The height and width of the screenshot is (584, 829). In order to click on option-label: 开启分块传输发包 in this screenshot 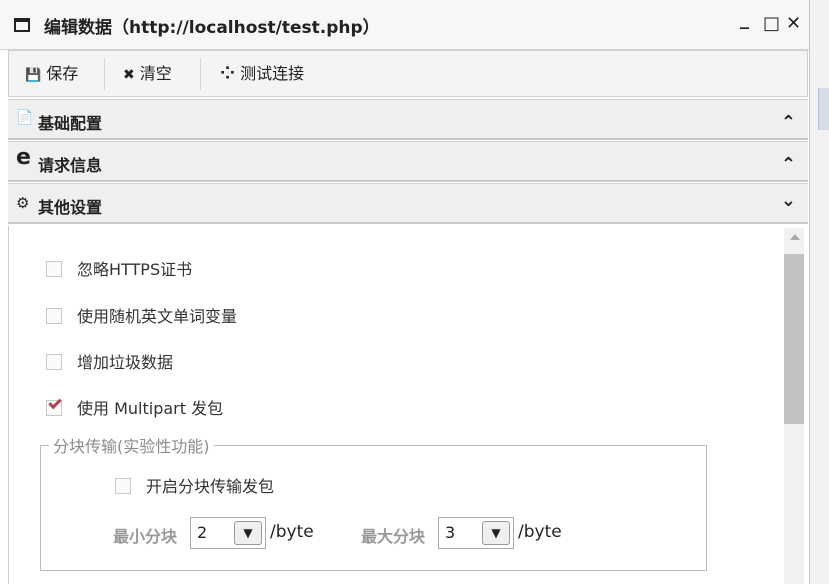, I will do `click(210, 486)`.